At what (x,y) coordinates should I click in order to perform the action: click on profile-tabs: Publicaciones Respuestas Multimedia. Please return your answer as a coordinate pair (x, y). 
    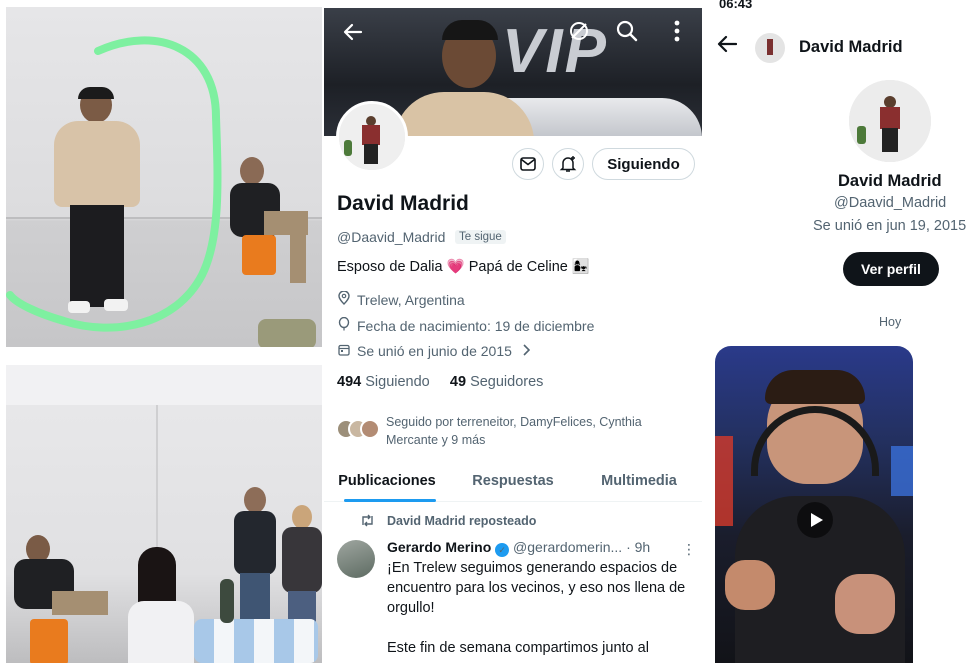
    Looking at the image, I should click on (513, 482).